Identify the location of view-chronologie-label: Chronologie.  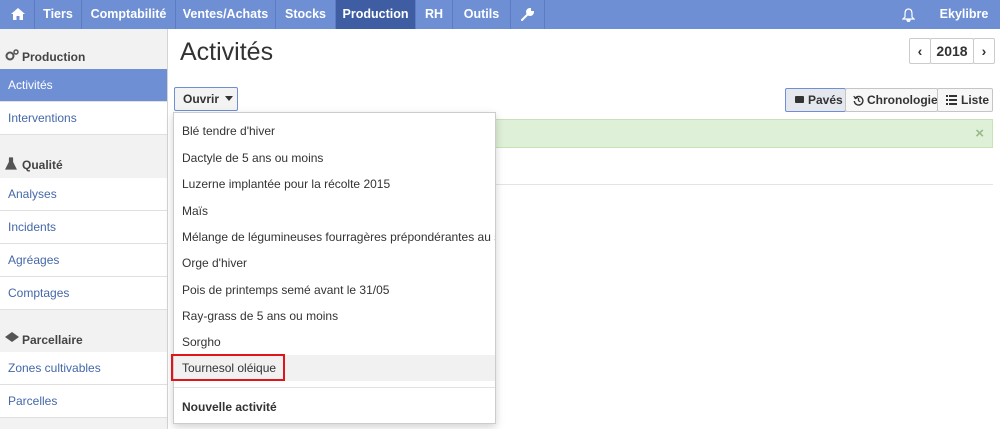
(902, 100).